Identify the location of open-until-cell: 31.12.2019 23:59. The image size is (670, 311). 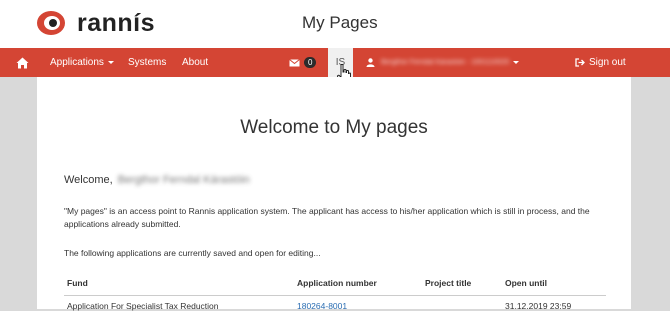
(538, 306).